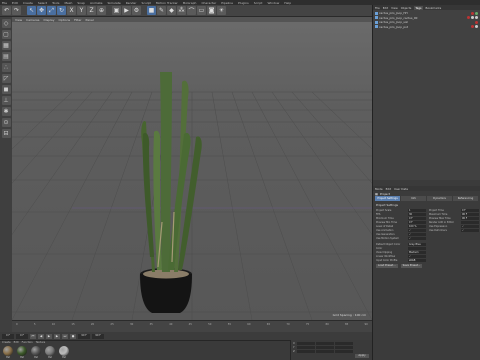 The image size is (480, 360). I want to click on object-manager-menu-item: Bookmarks, so click(434, 8).